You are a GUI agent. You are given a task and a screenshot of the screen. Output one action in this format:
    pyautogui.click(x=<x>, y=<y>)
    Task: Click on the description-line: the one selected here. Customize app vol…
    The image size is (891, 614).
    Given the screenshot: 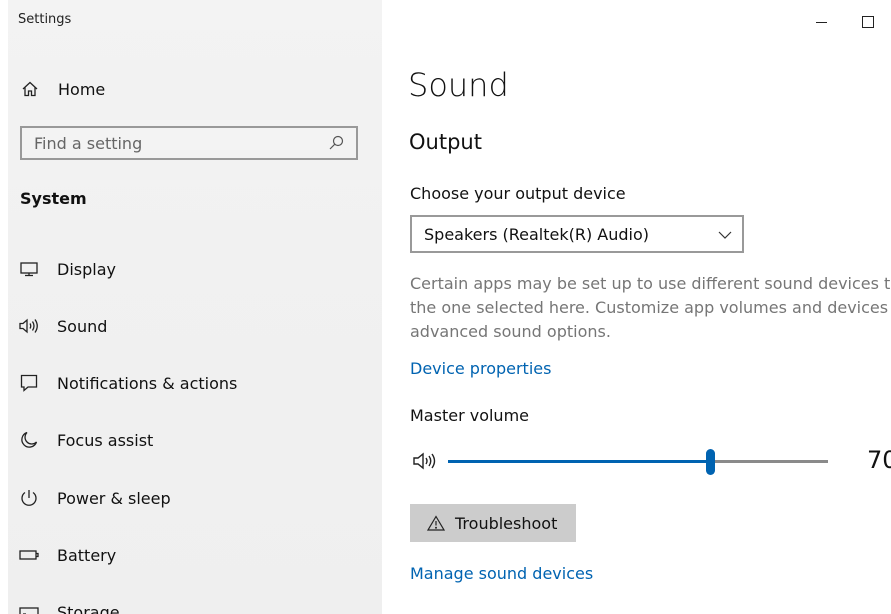 What is the action you would take?
    pyautogui.click(x=650, y=307)
    